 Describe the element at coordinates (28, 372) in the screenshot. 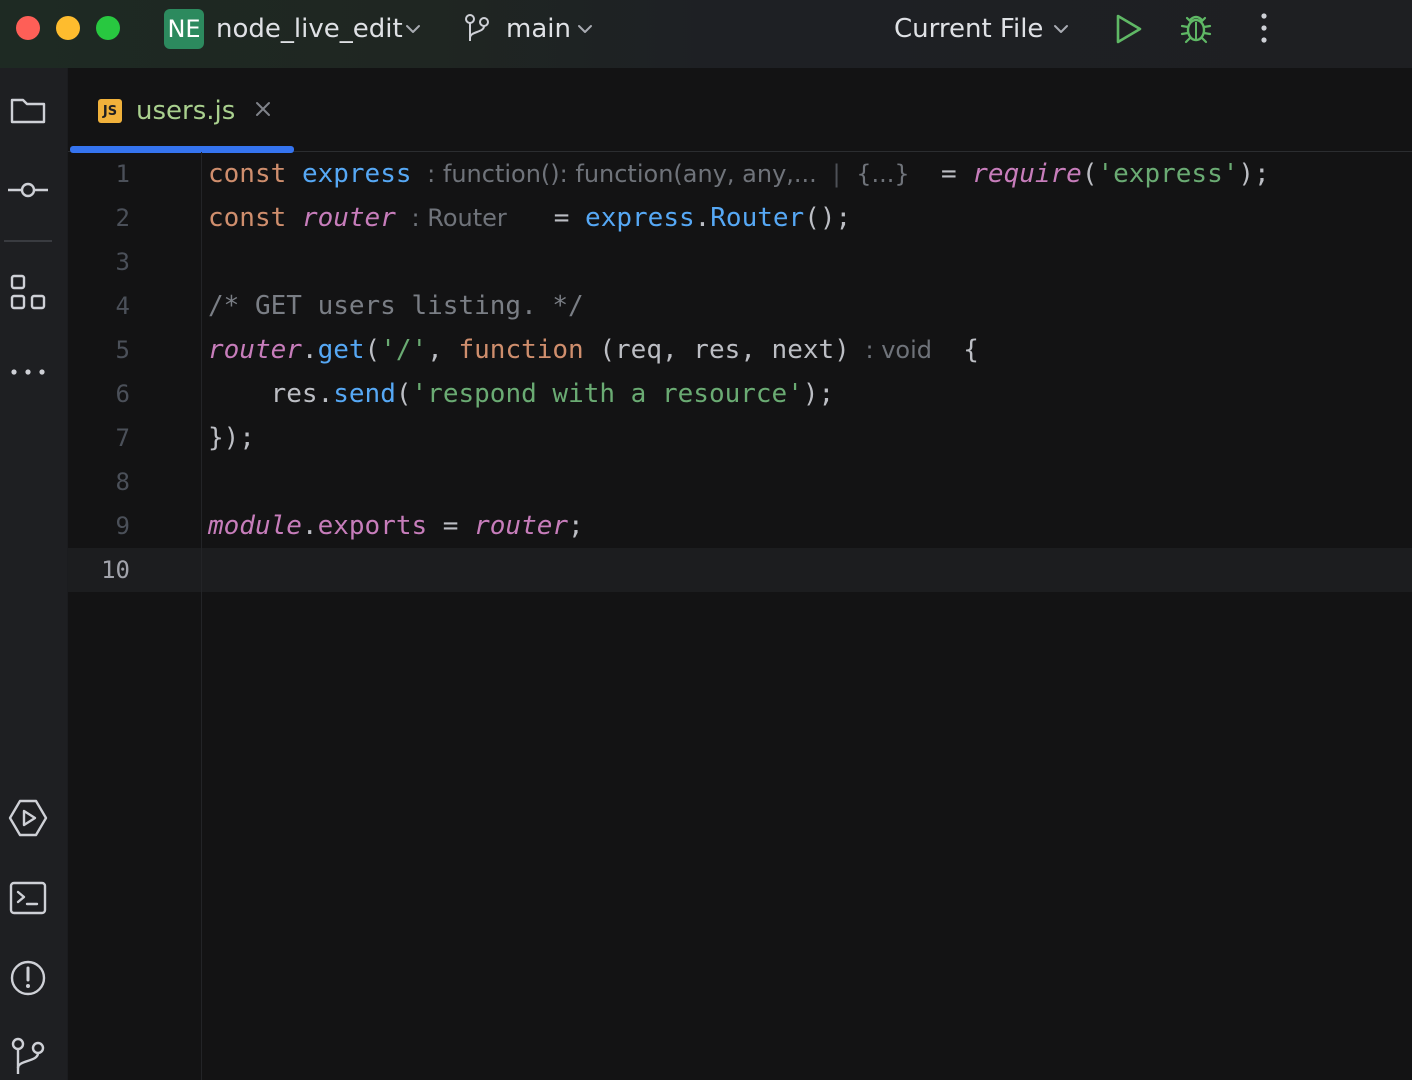

I see `more-tools-icon` at that location.